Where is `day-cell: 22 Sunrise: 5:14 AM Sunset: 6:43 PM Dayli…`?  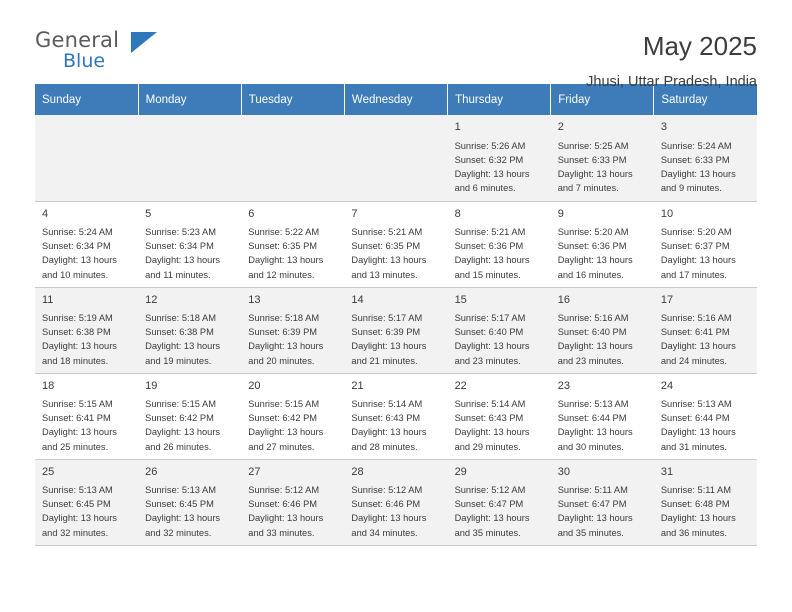
day-cell: 22 Sunrise: 5:14 AM Sunset: 6:43 PM Dayli… is located at coordinates (499, 416).